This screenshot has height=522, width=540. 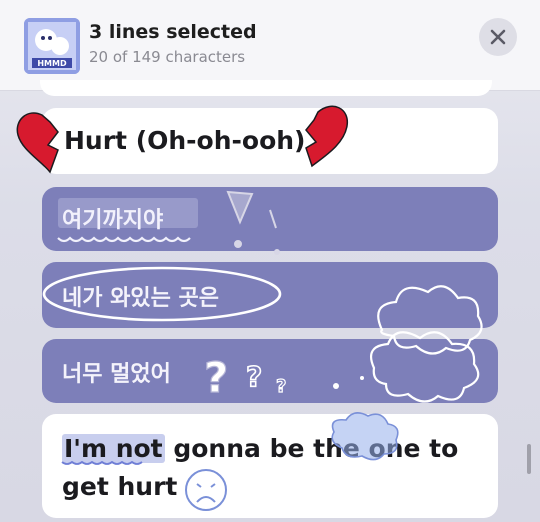 I want to click on close-icon, so click(x=498, y=37).